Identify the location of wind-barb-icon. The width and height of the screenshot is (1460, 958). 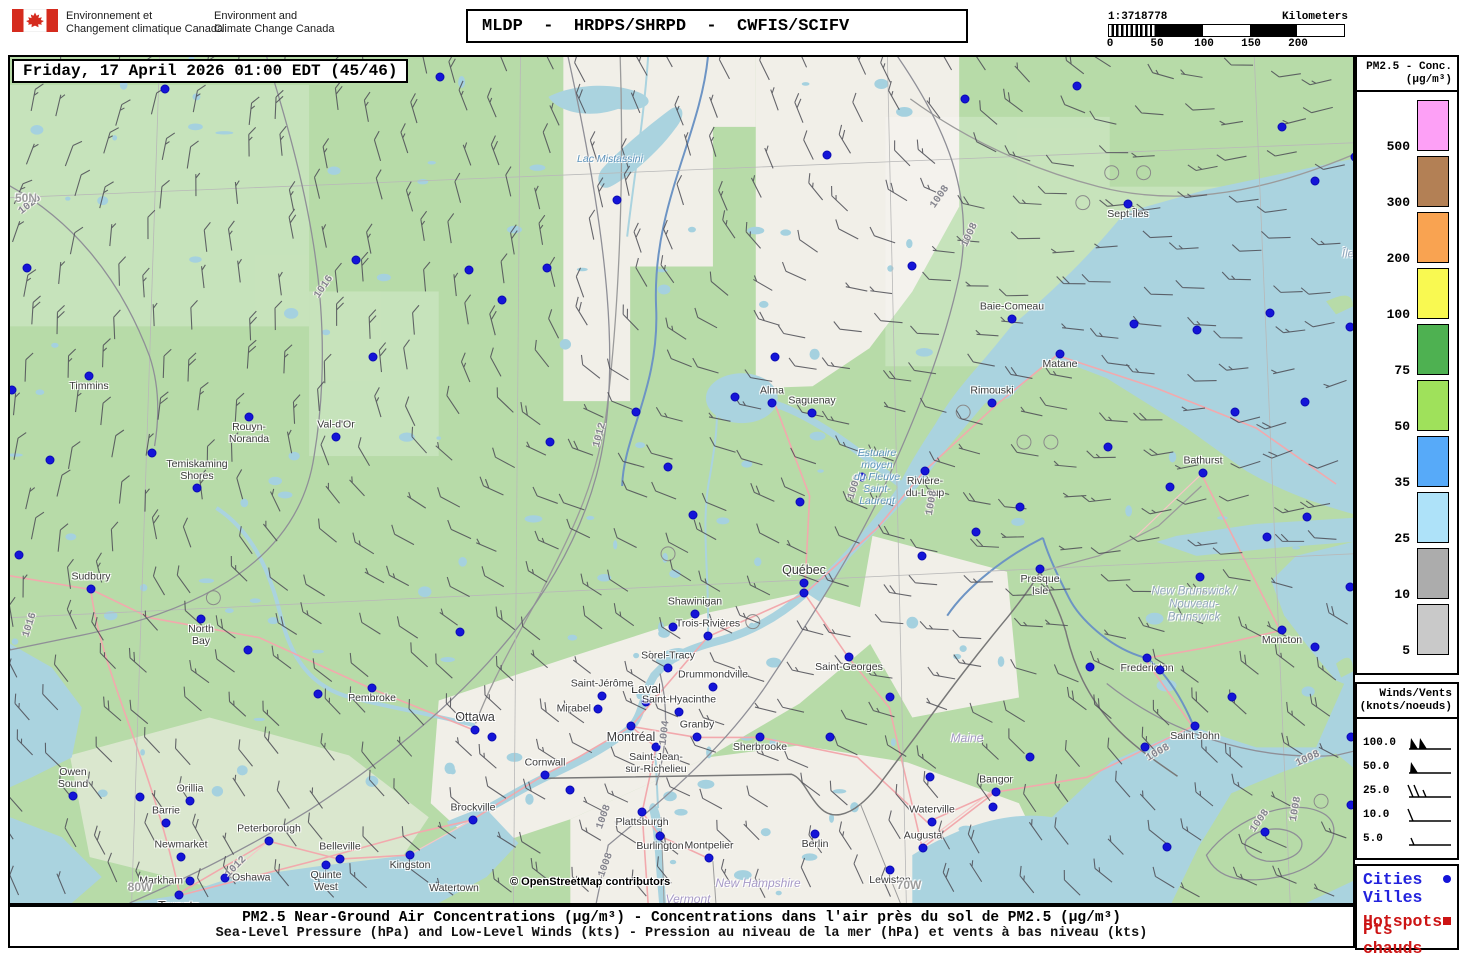
(1430, 744).